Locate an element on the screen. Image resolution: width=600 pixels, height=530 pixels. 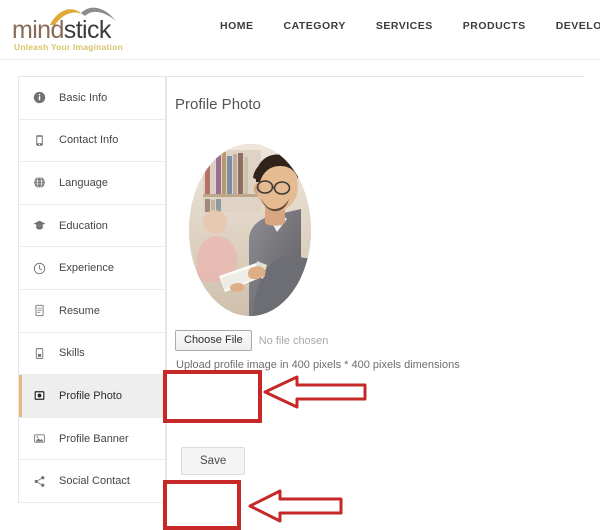
skills-icon is located at coordinates (39, 353).